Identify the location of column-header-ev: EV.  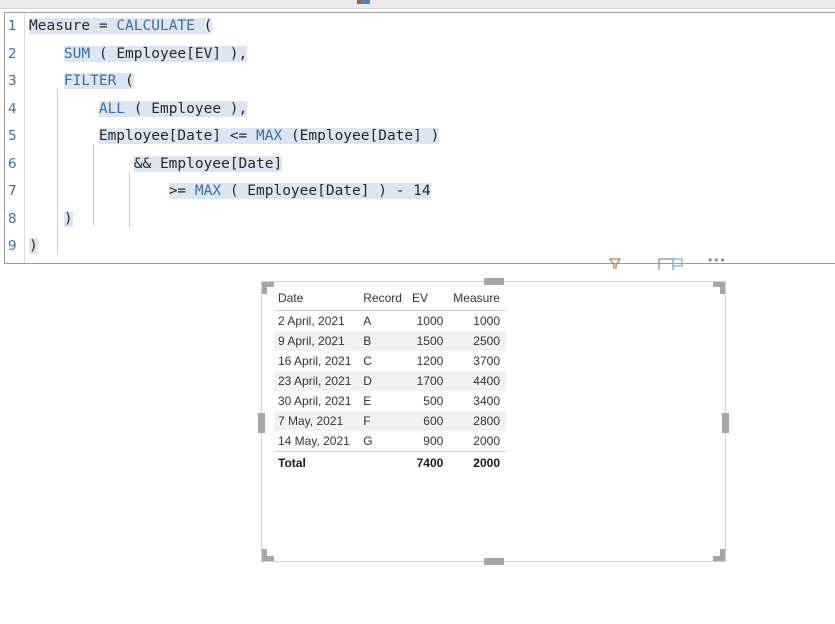
(428, 299).